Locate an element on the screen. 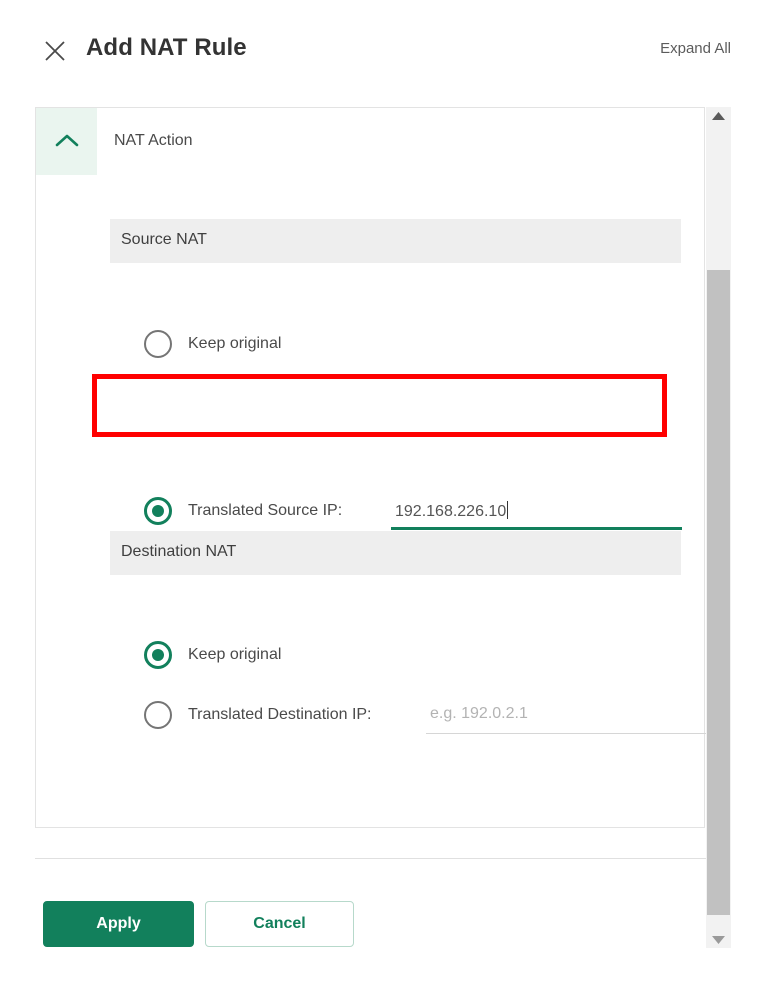 Image resolution: width=770 pixels, height=998 pixels. destination-keep-original-radio is located at coordinates (158, 655).